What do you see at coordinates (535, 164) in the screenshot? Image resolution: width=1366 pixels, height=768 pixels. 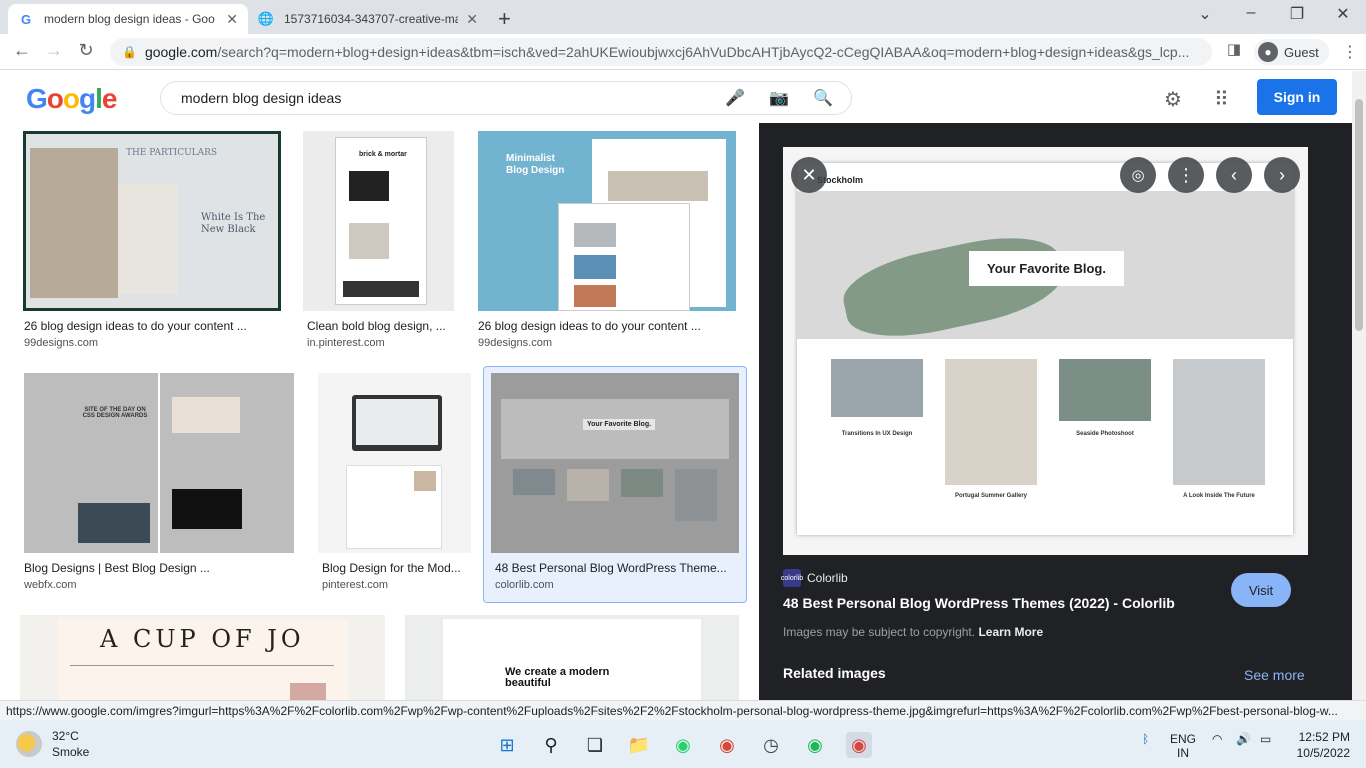 I see `thumb-title: Minimalist Blog Design` at bounding box center [535, 164].